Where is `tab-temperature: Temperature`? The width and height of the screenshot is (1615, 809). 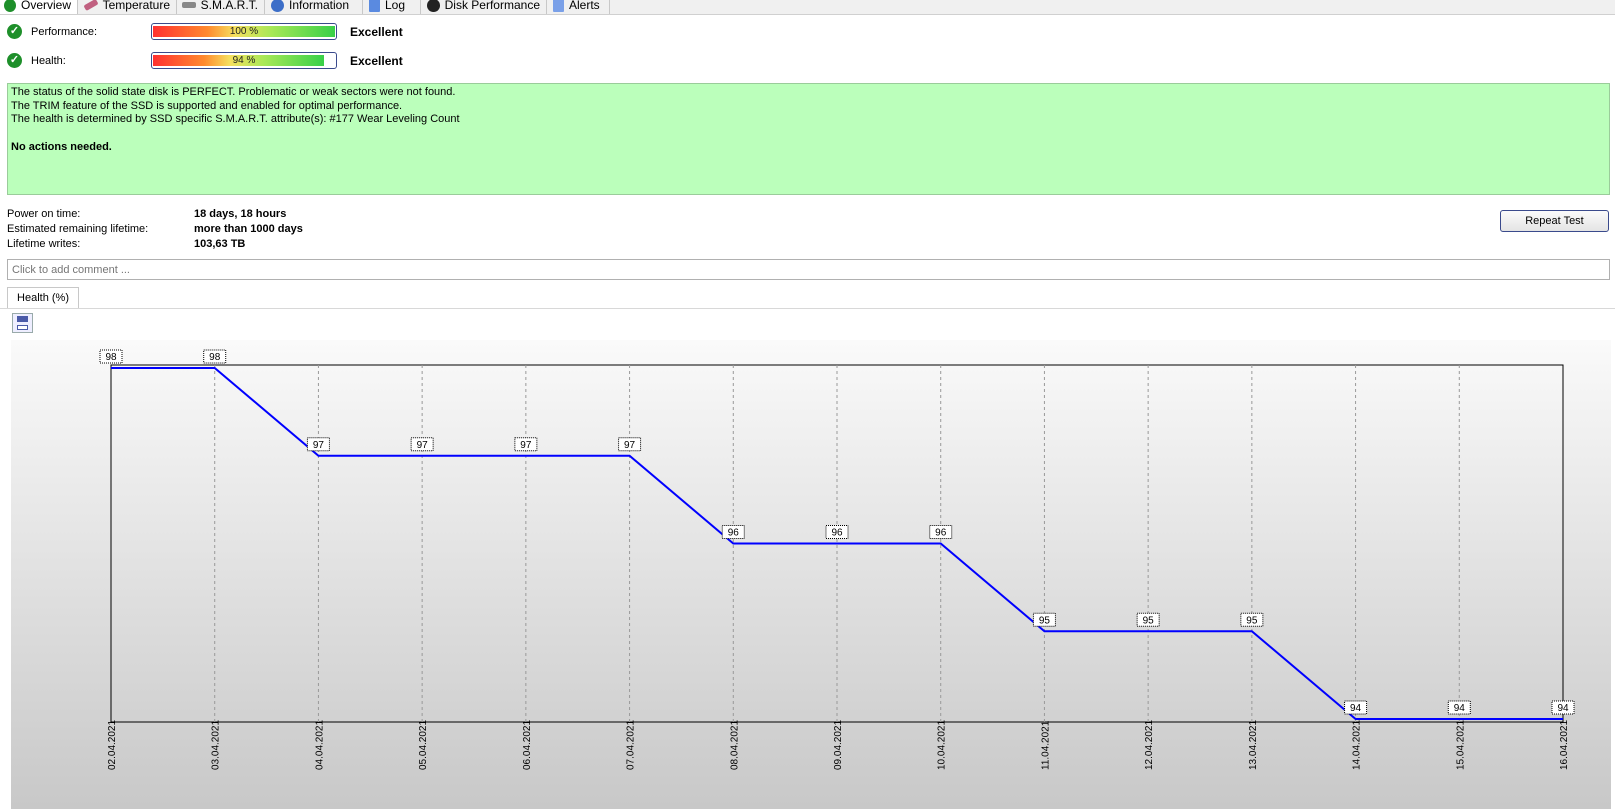 tab-temperature: Temperature is located at coordinates (128, 7).